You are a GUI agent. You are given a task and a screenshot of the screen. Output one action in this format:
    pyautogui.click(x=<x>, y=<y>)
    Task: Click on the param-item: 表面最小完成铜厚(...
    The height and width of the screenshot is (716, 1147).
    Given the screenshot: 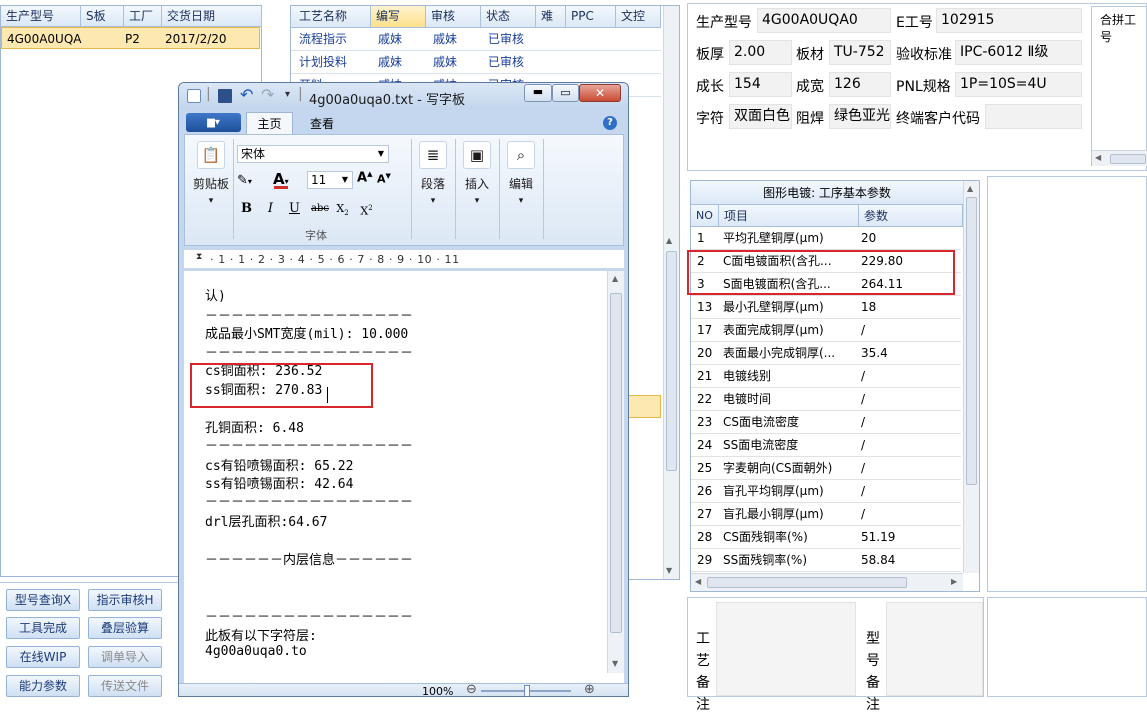 What is the action you would take?
    pyautogui.click(x=779, y=353)
    